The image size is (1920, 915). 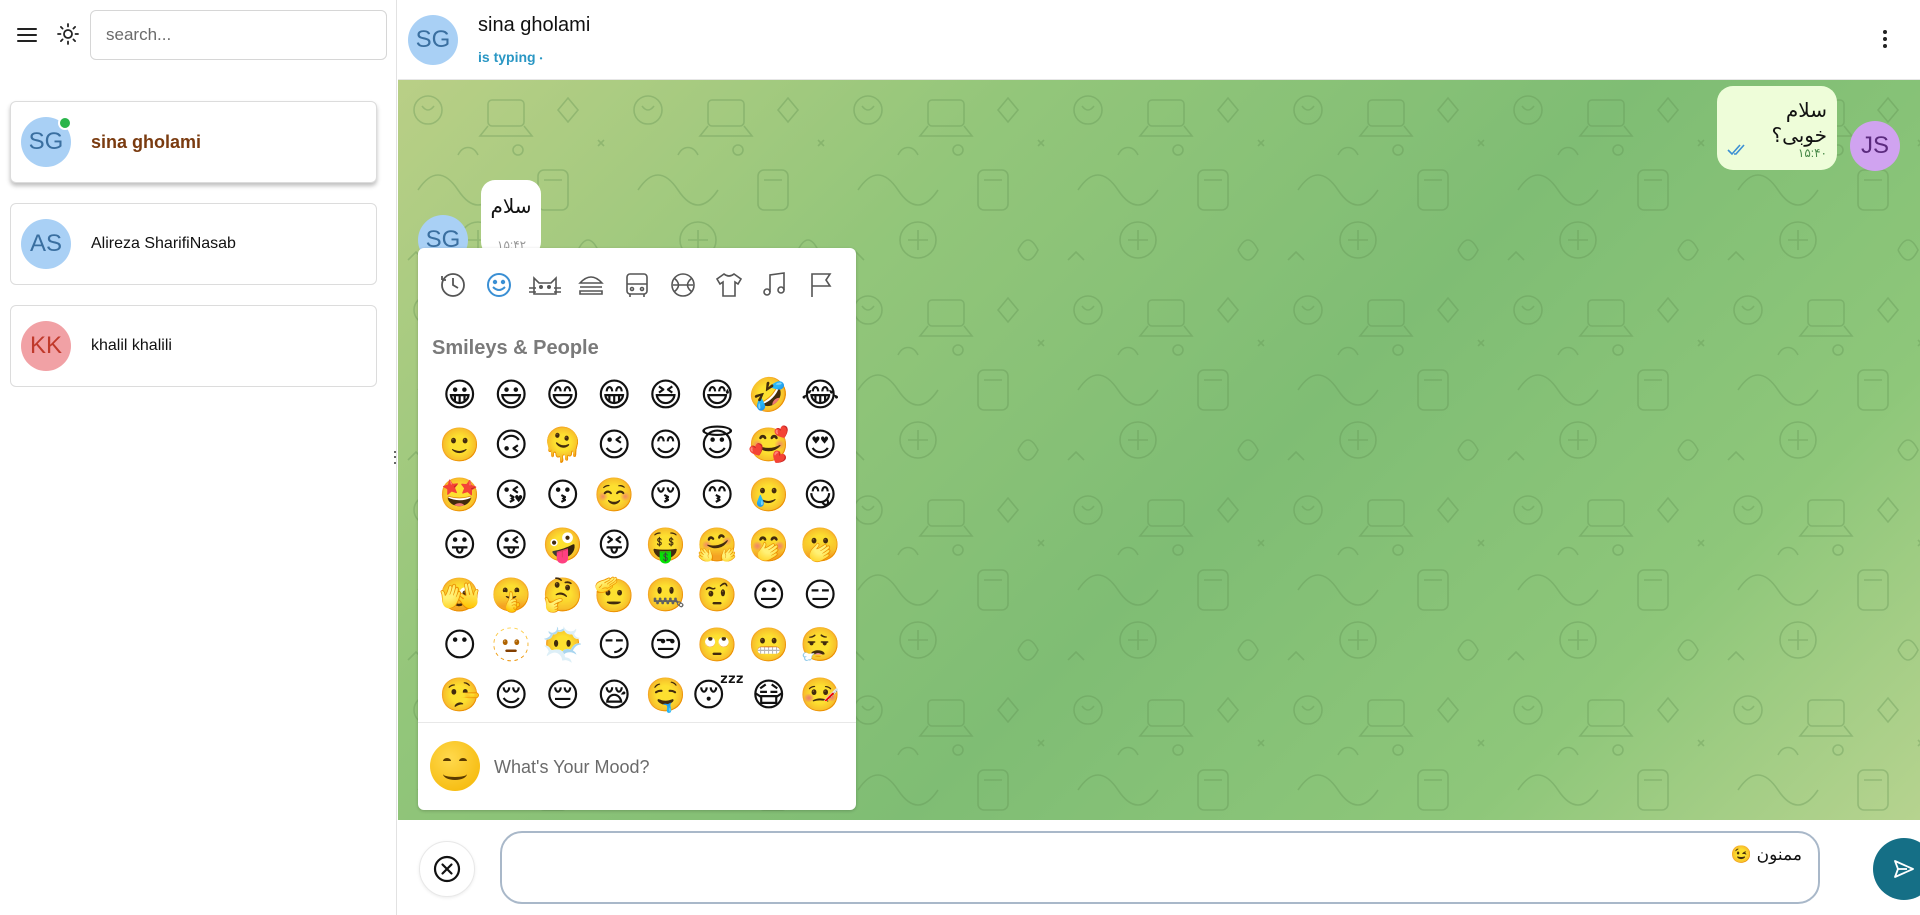 What do you see at coordinates (460, 445) in the screenshot?
I see `emoji-option: 🙂` at bounding box center [460, 445].